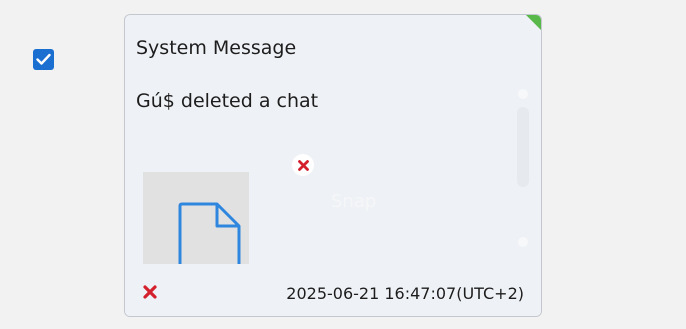 Image resolution: width=686 pixels, height=329 pixels. I want to click on message-body: Gú$ deleted a chat, so click(227, 101).